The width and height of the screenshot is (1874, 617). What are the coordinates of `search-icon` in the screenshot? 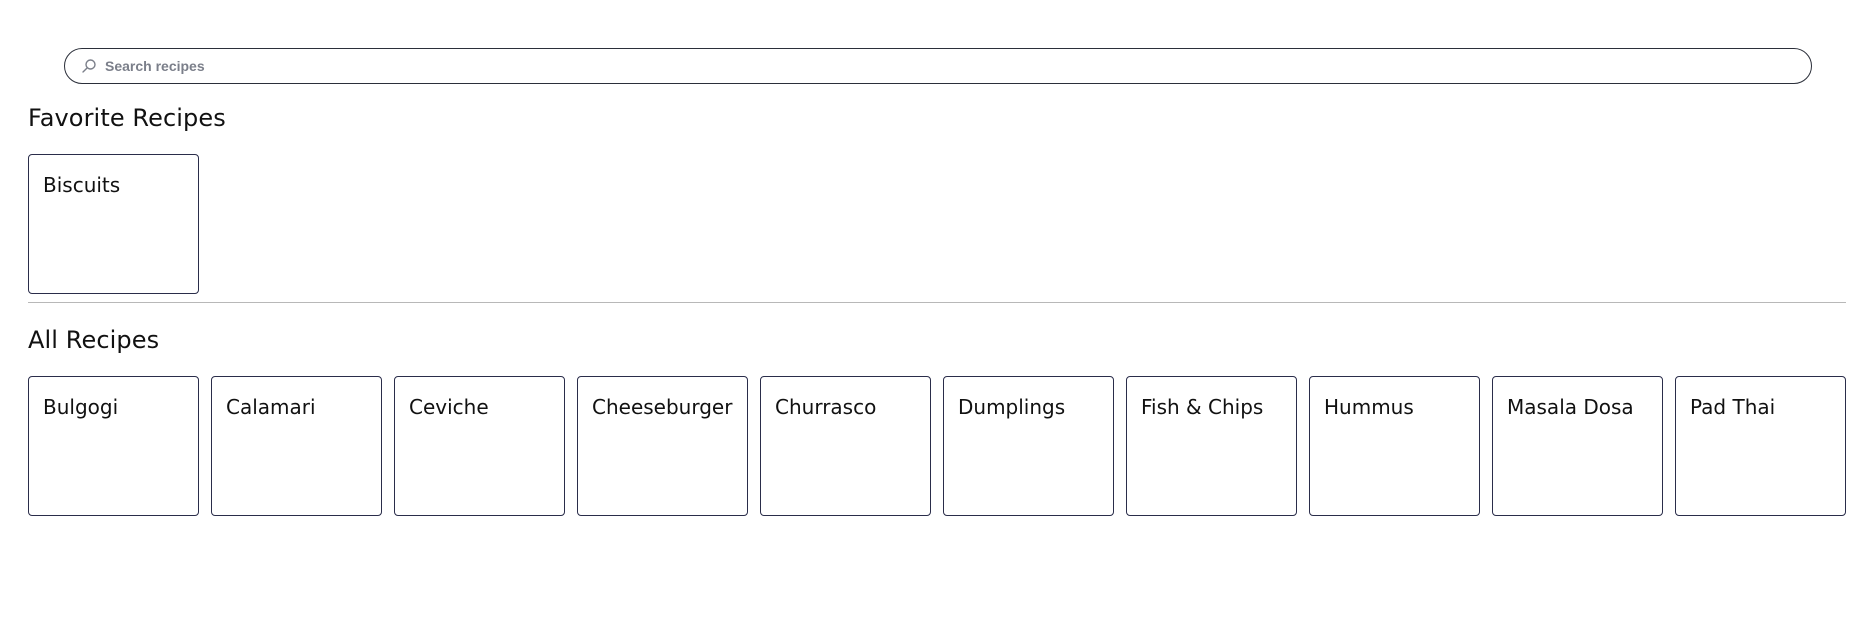 It's located at (89, 66).